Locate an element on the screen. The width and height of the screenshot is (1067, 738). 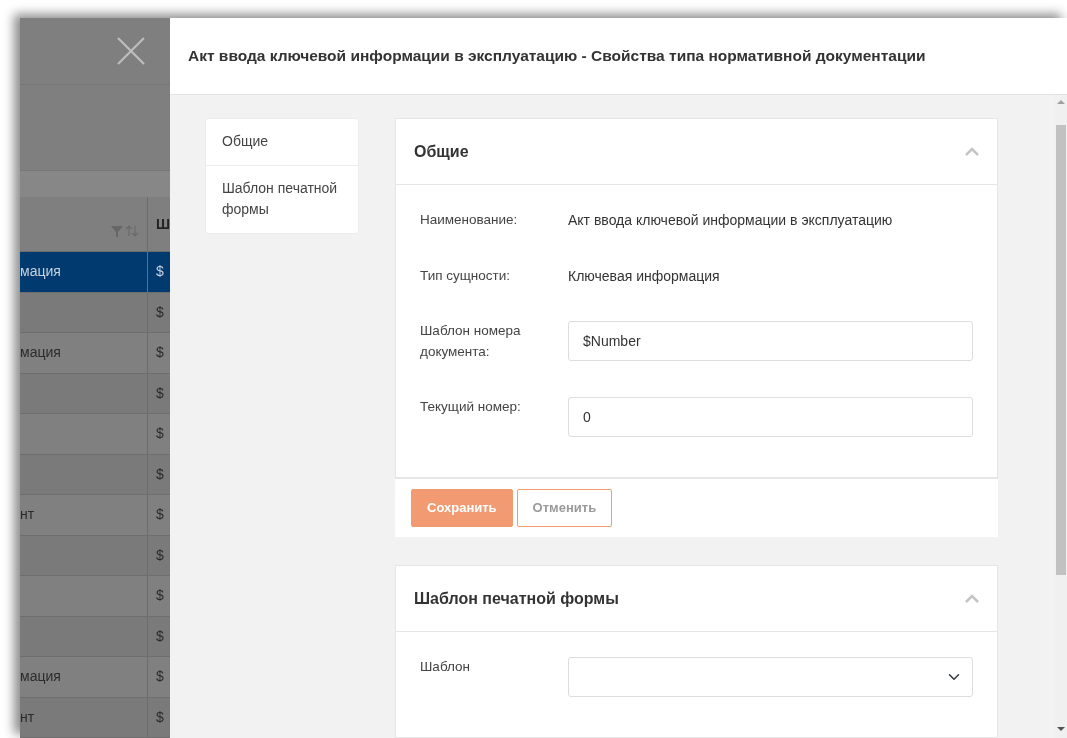
close-icon is located at coordinates (131, 51).